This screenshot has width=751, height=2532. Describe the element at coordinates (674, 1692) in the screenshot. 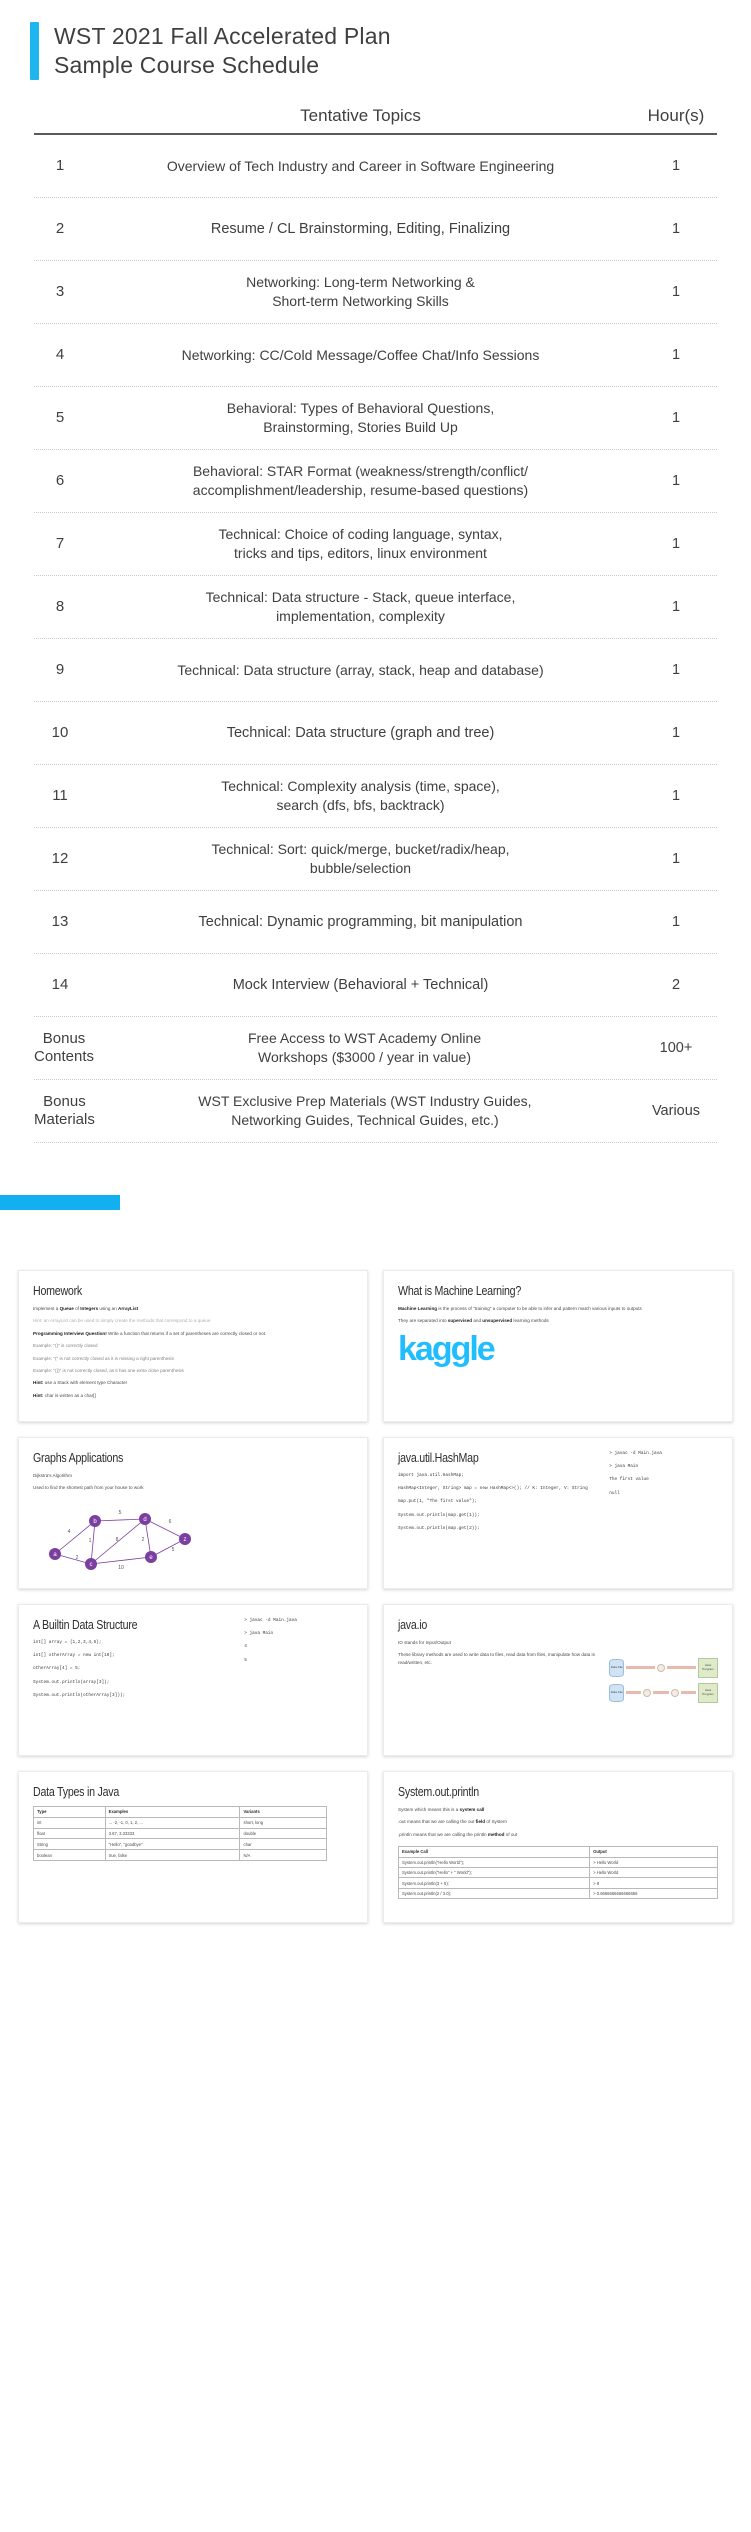

I see `javaio-node-2b` at that location.